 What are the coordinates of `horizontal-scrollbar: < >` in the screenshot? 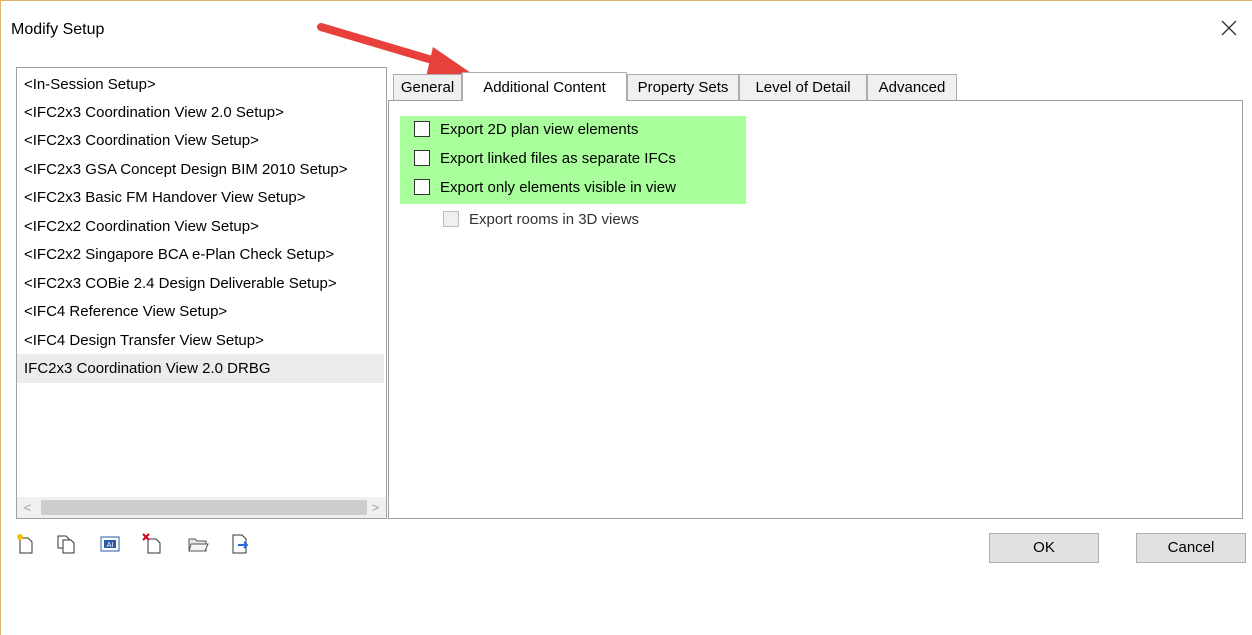 It's located at (201, 507).